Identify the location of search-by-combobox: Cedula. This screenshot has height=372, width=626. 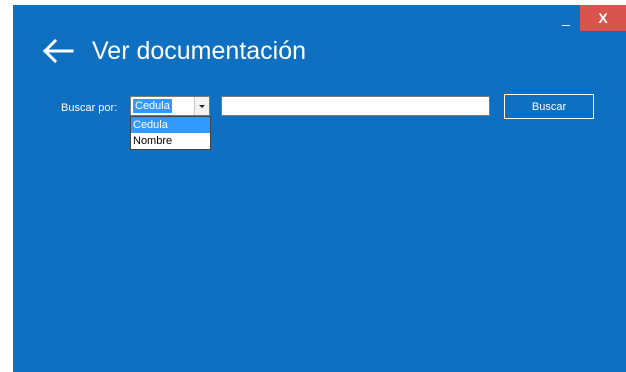
(170, 106).